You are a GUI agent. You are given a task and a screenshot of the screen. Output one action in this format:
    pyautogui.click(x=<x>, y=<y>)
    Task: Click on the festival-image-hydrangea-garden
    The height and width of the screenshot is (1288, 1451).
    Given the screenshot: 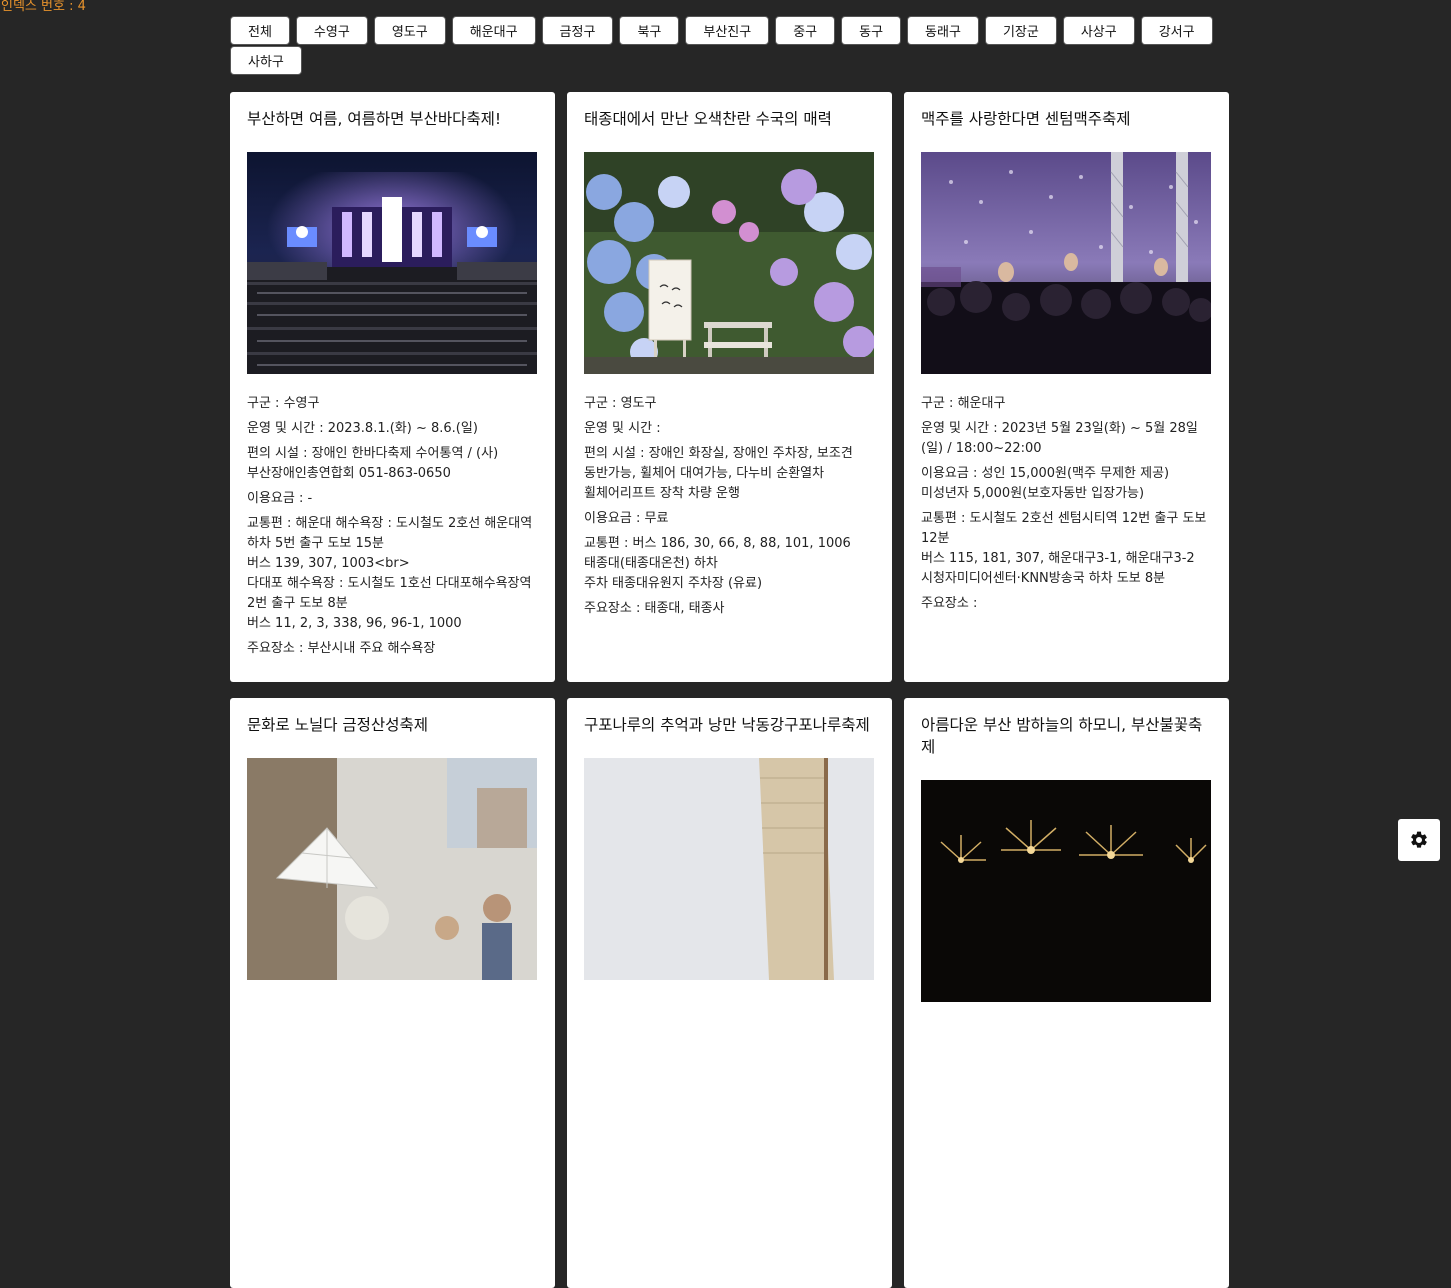 What is the action you would take?
    pyautogui.click(x=729, y=263)
    